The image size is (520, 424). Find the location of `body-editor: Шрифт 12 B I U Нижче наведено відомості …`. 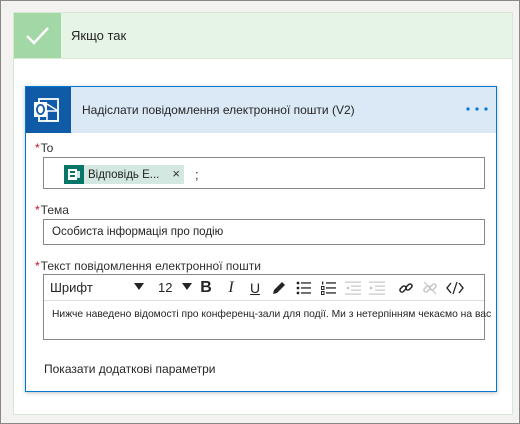

body-editor: Шрифт 12 B I U Нижче наведено відомості … is located at coordinates (267, 307).